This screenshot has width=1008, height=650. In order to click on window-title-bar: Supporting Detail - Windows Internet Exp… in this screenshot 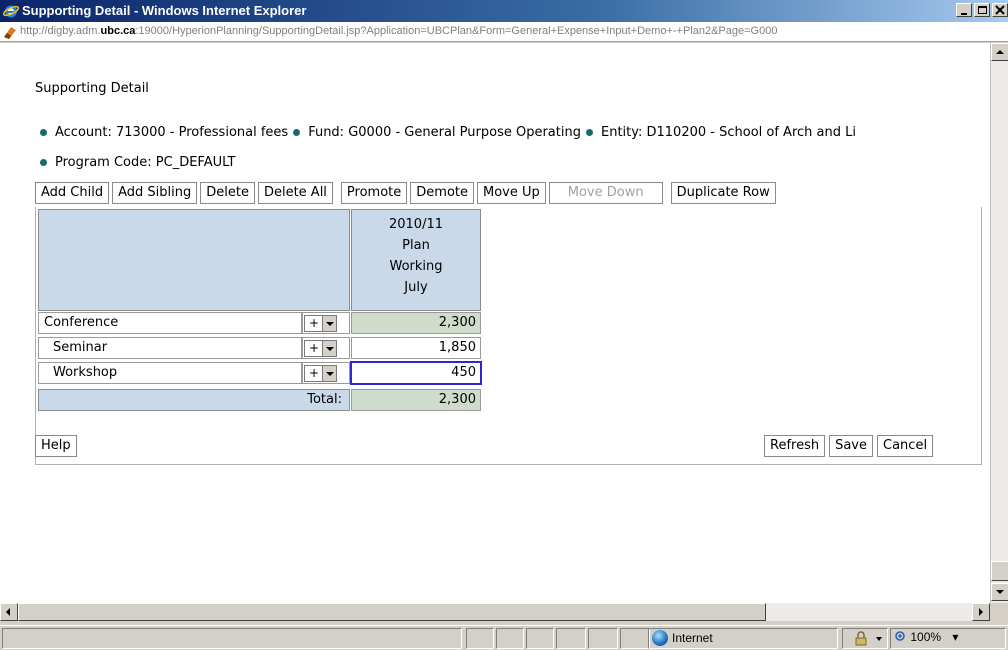, I will do `click(504, 11)`.